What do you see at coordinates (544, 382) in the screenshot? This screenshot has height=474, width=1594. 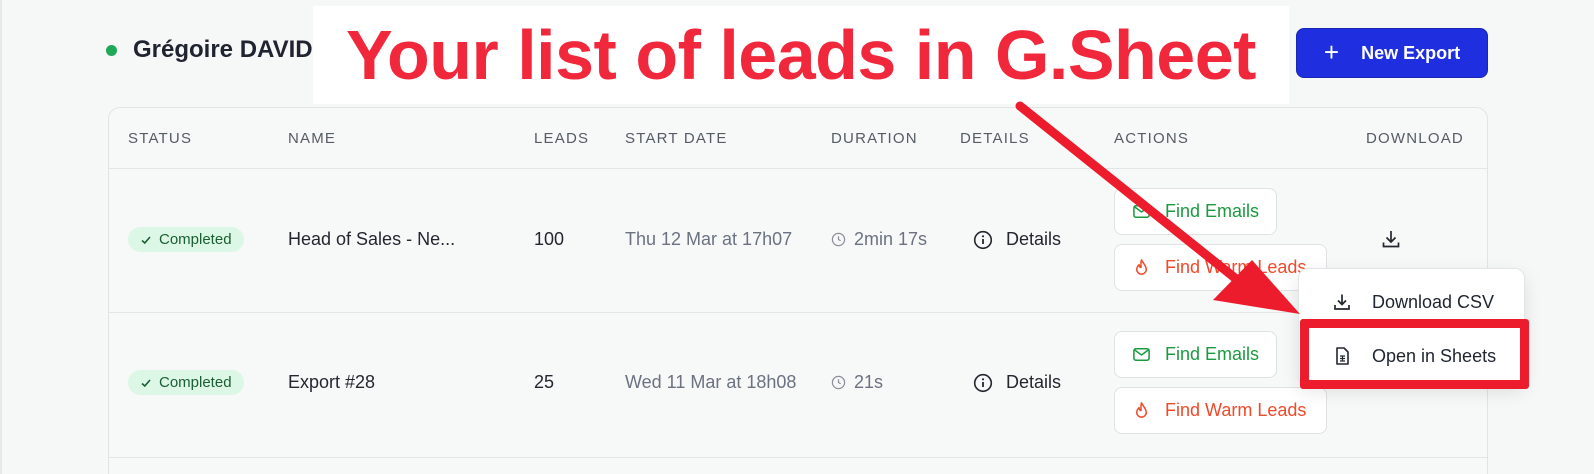 I see `leads-count: 25` at bounding box center [544, 382].